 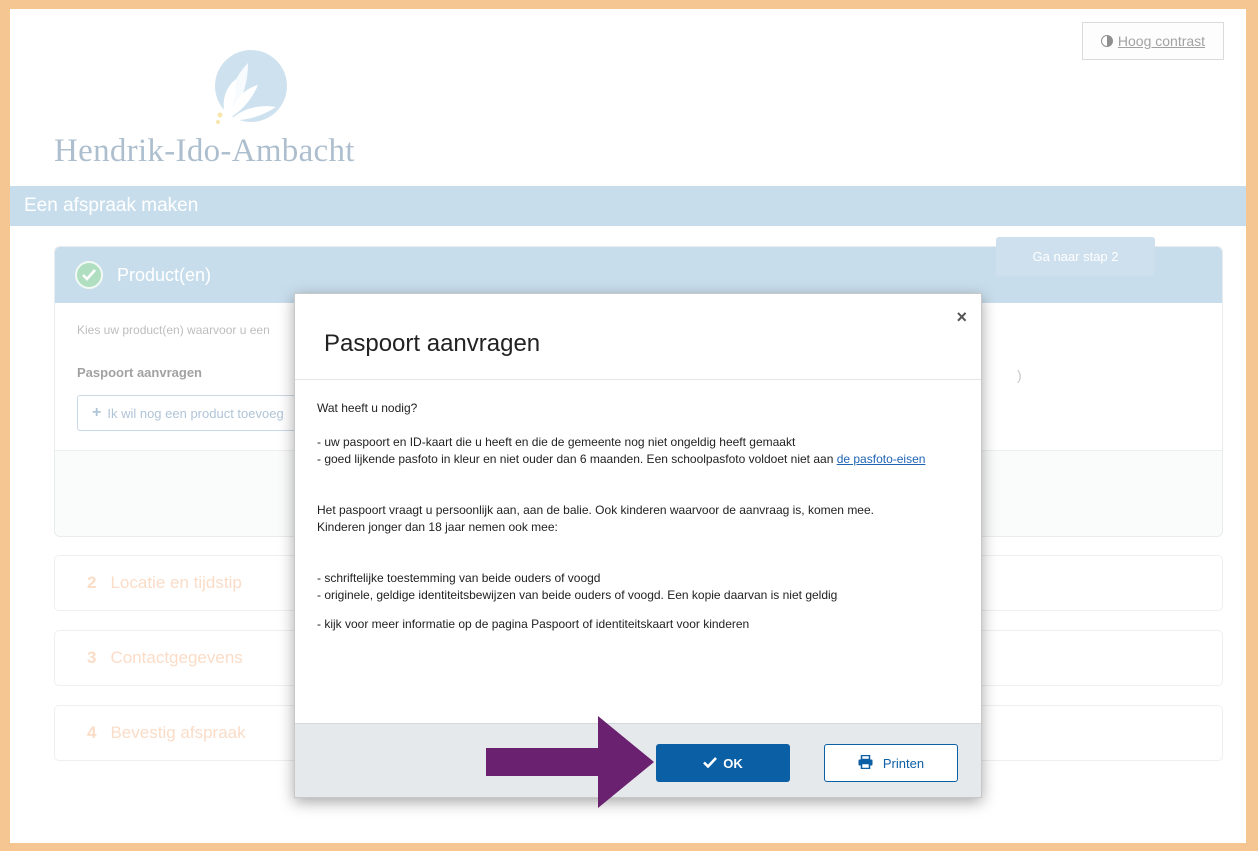 What do you see at coordinates (367, 408) in the screenshot?
I see `needs-question: Wat heeft u nodig?` at bounding box center [367, 408].